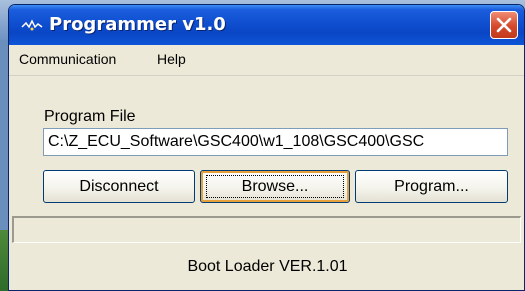 This screenshot has width=525, height=291. Describe the element at coordinates (67, 59) in the screenshot. I see `menu-communication: Communication` at that location.